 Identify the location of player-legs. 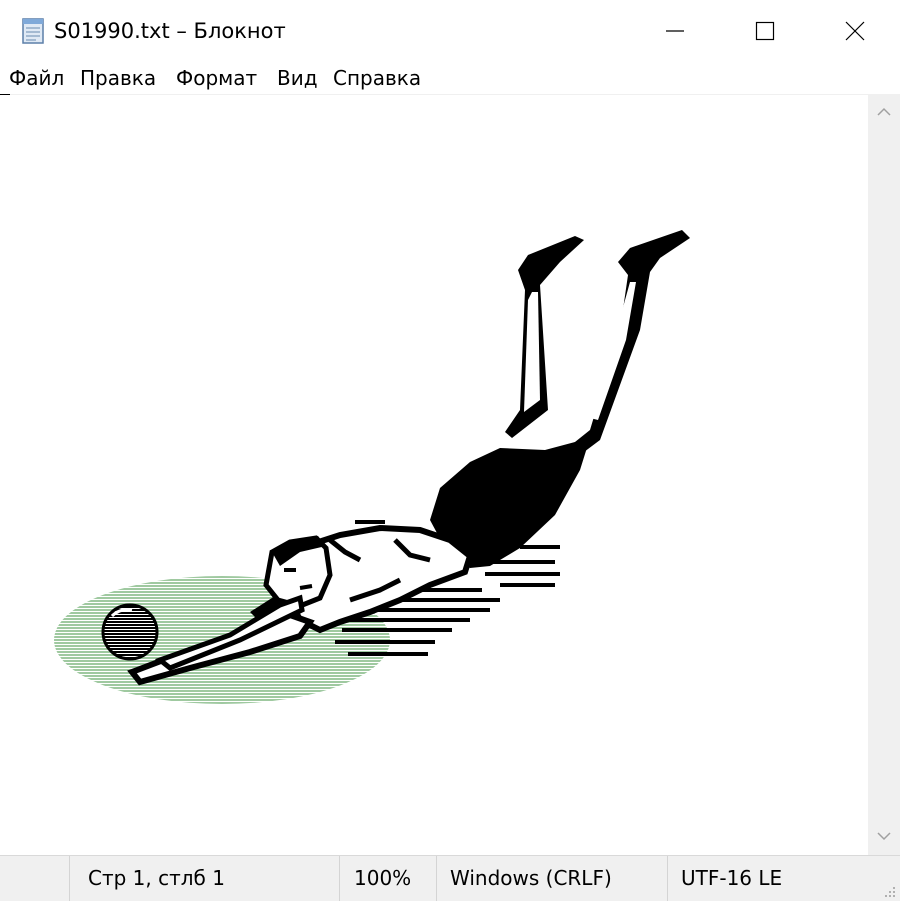
(597, 350).